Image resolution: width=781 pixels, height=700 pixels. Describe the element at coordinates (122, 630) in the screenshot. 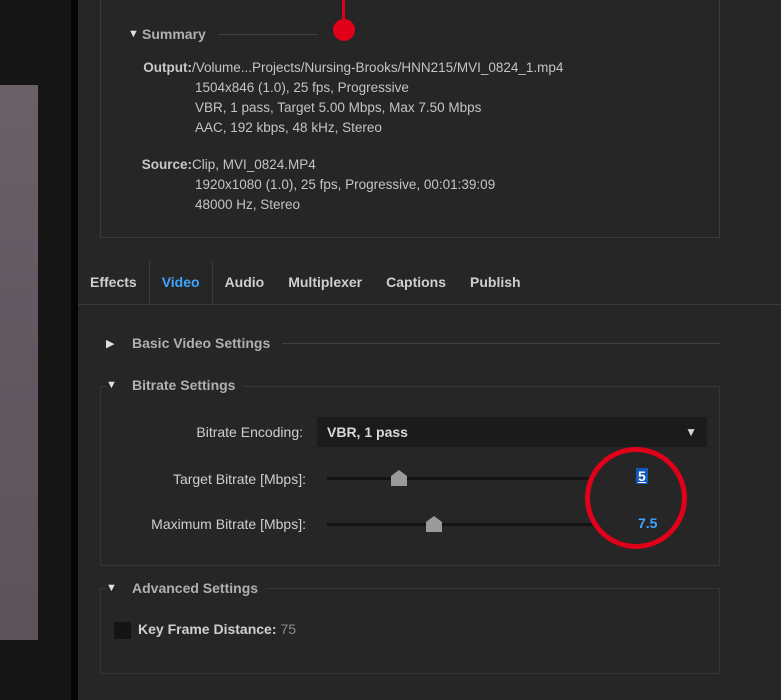

I see `key-frame-distance-checkbox` at that location.